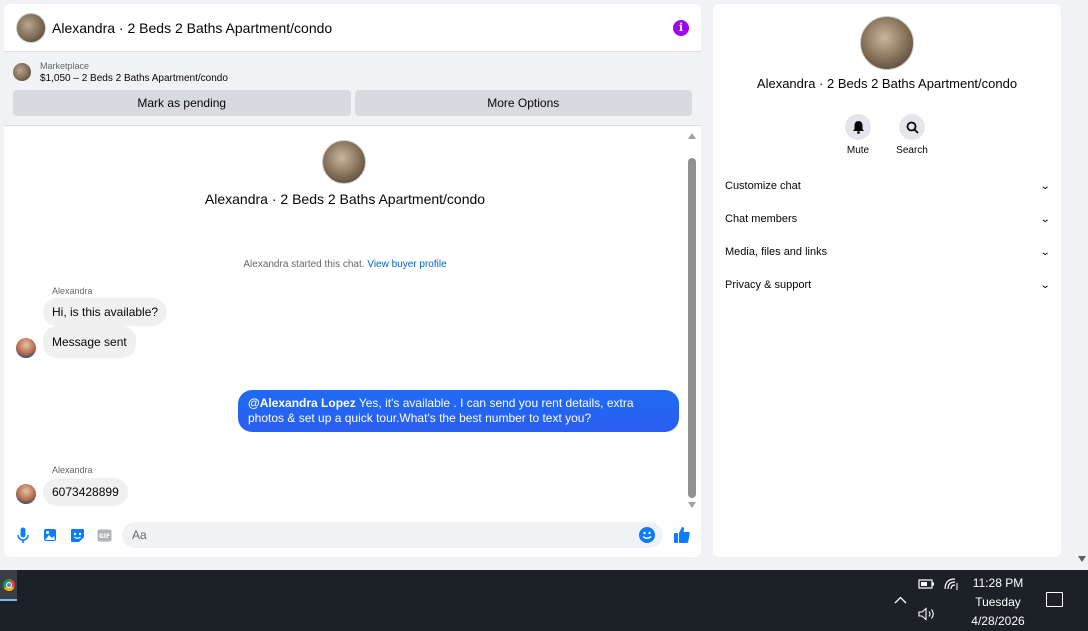 The image size is (1088, 631). What do you see at coordinates (182, 103) in the screenshot?
I see `mark-as-pending-button: Mark as pending` at bounding box center [182, 103].